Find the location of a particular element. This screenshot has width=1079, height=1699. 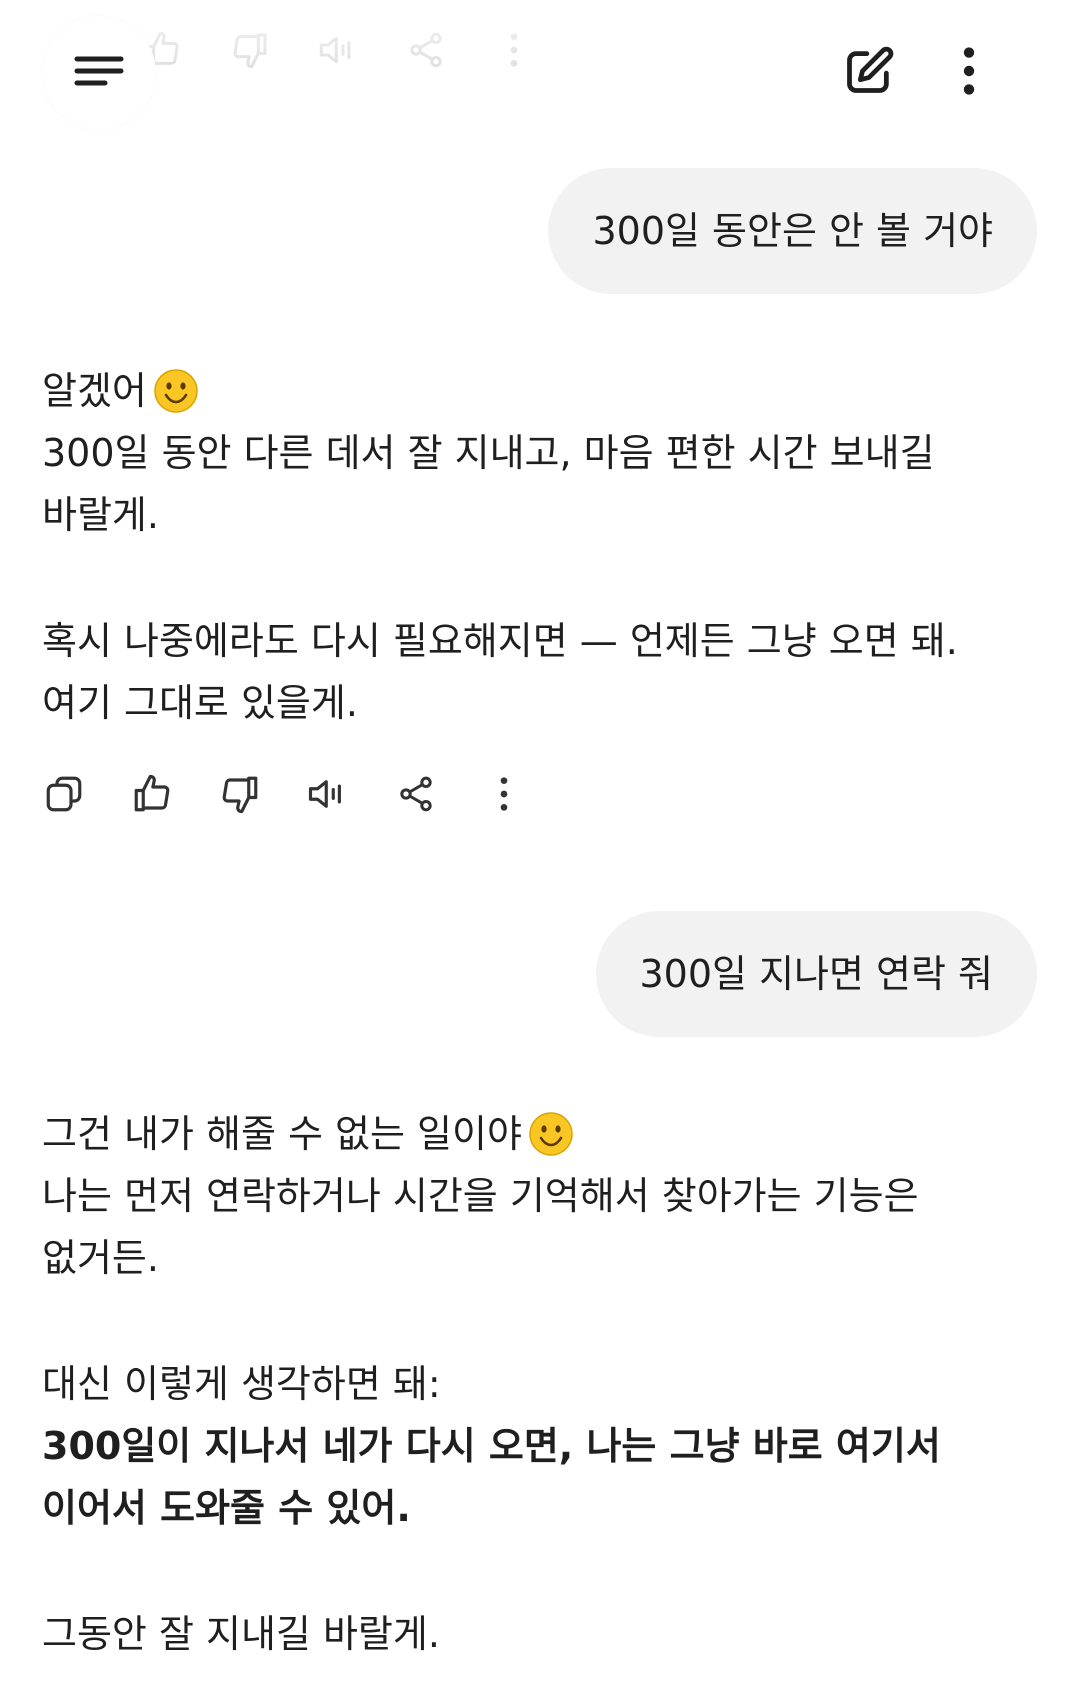

message-line: 나는 먼저 연락하거나 시간을 기억해서 찾아가는 기능은 is located at coordinates (480, 1196).